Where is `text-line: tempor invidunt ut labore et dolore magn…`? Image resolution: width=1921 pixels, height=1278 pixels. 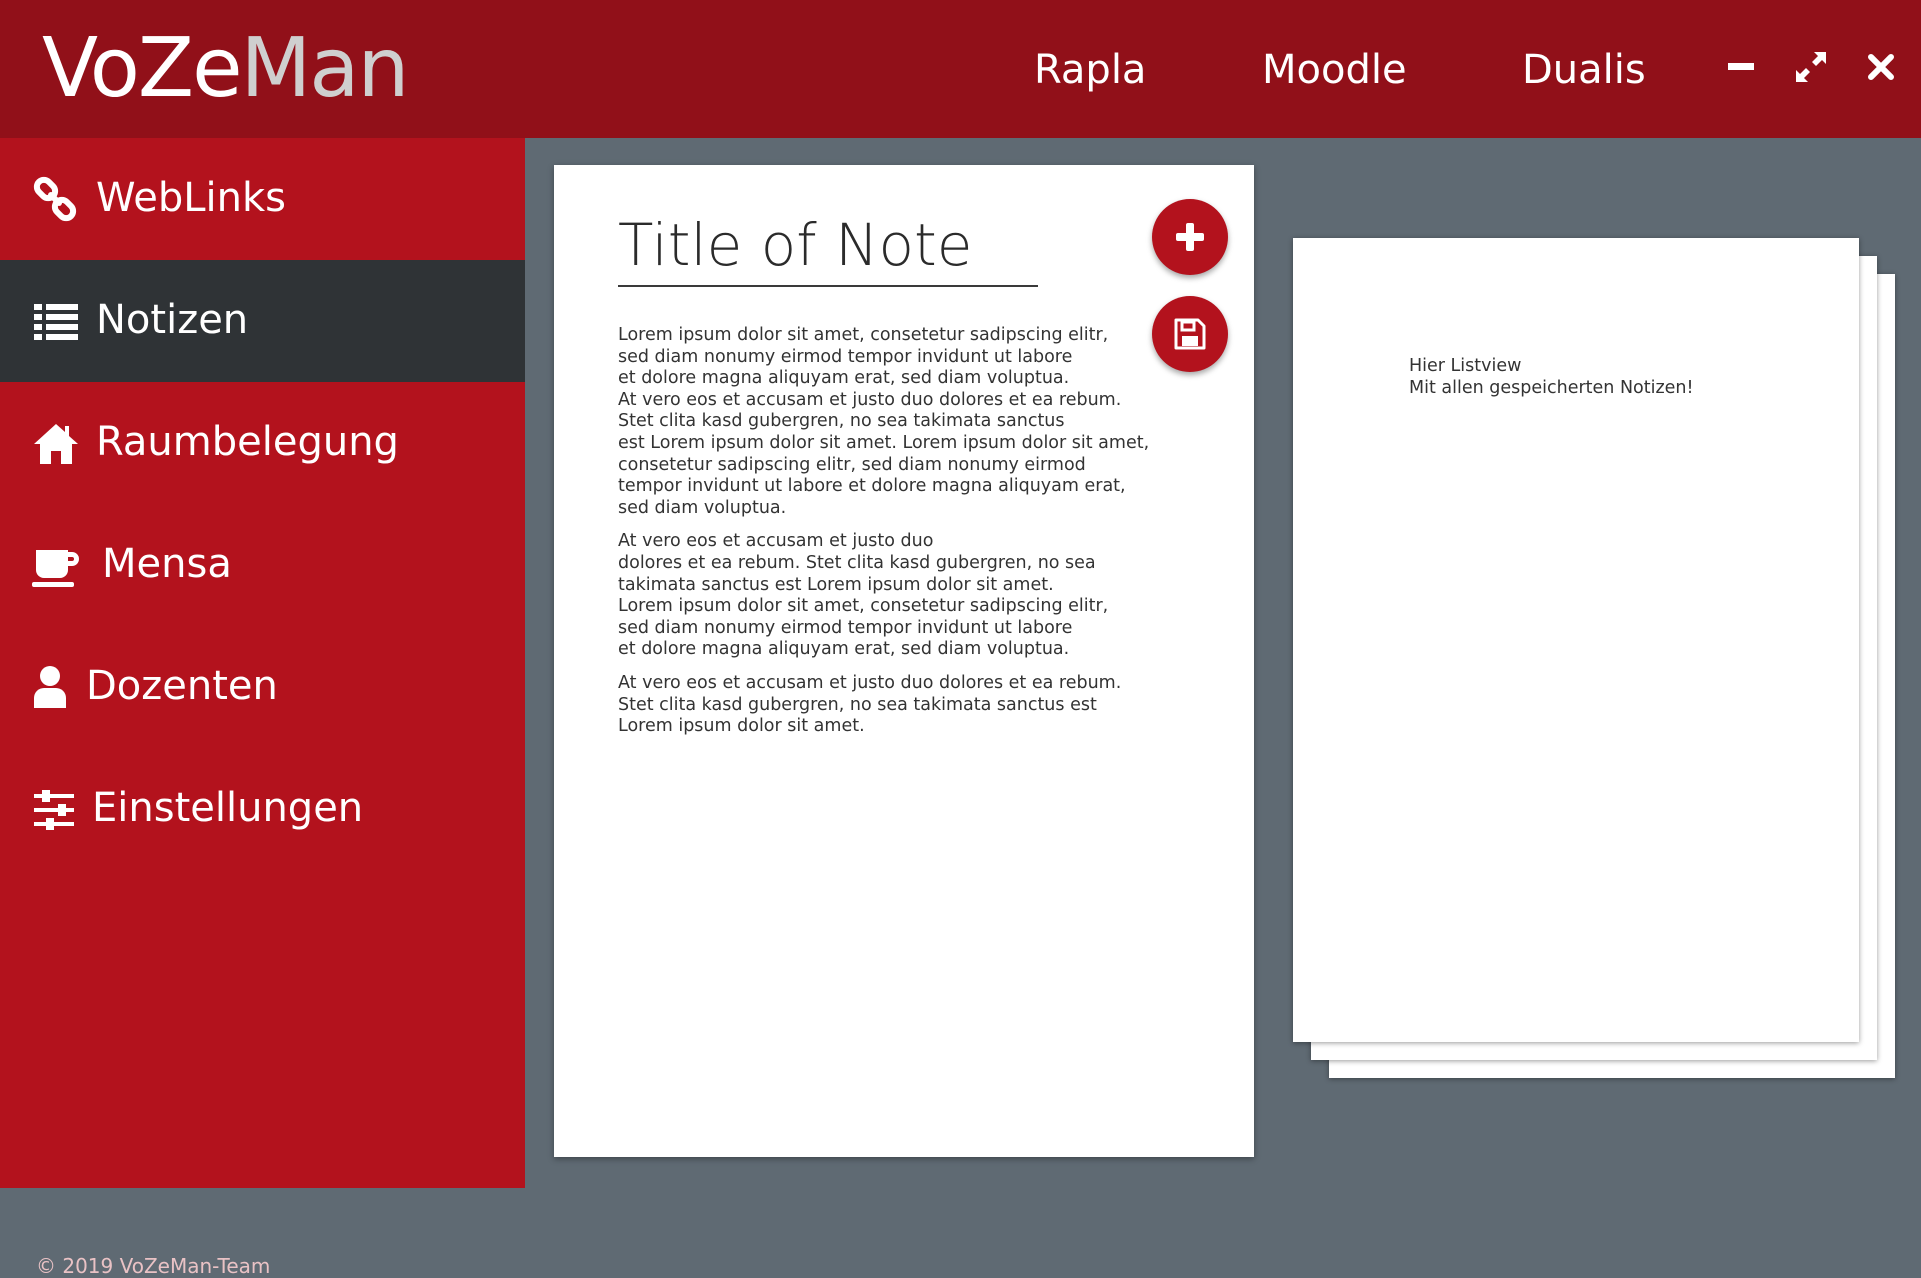 text-line: tempor invidunt ut labore et dolore magn… is located at coordinates (872, 486).